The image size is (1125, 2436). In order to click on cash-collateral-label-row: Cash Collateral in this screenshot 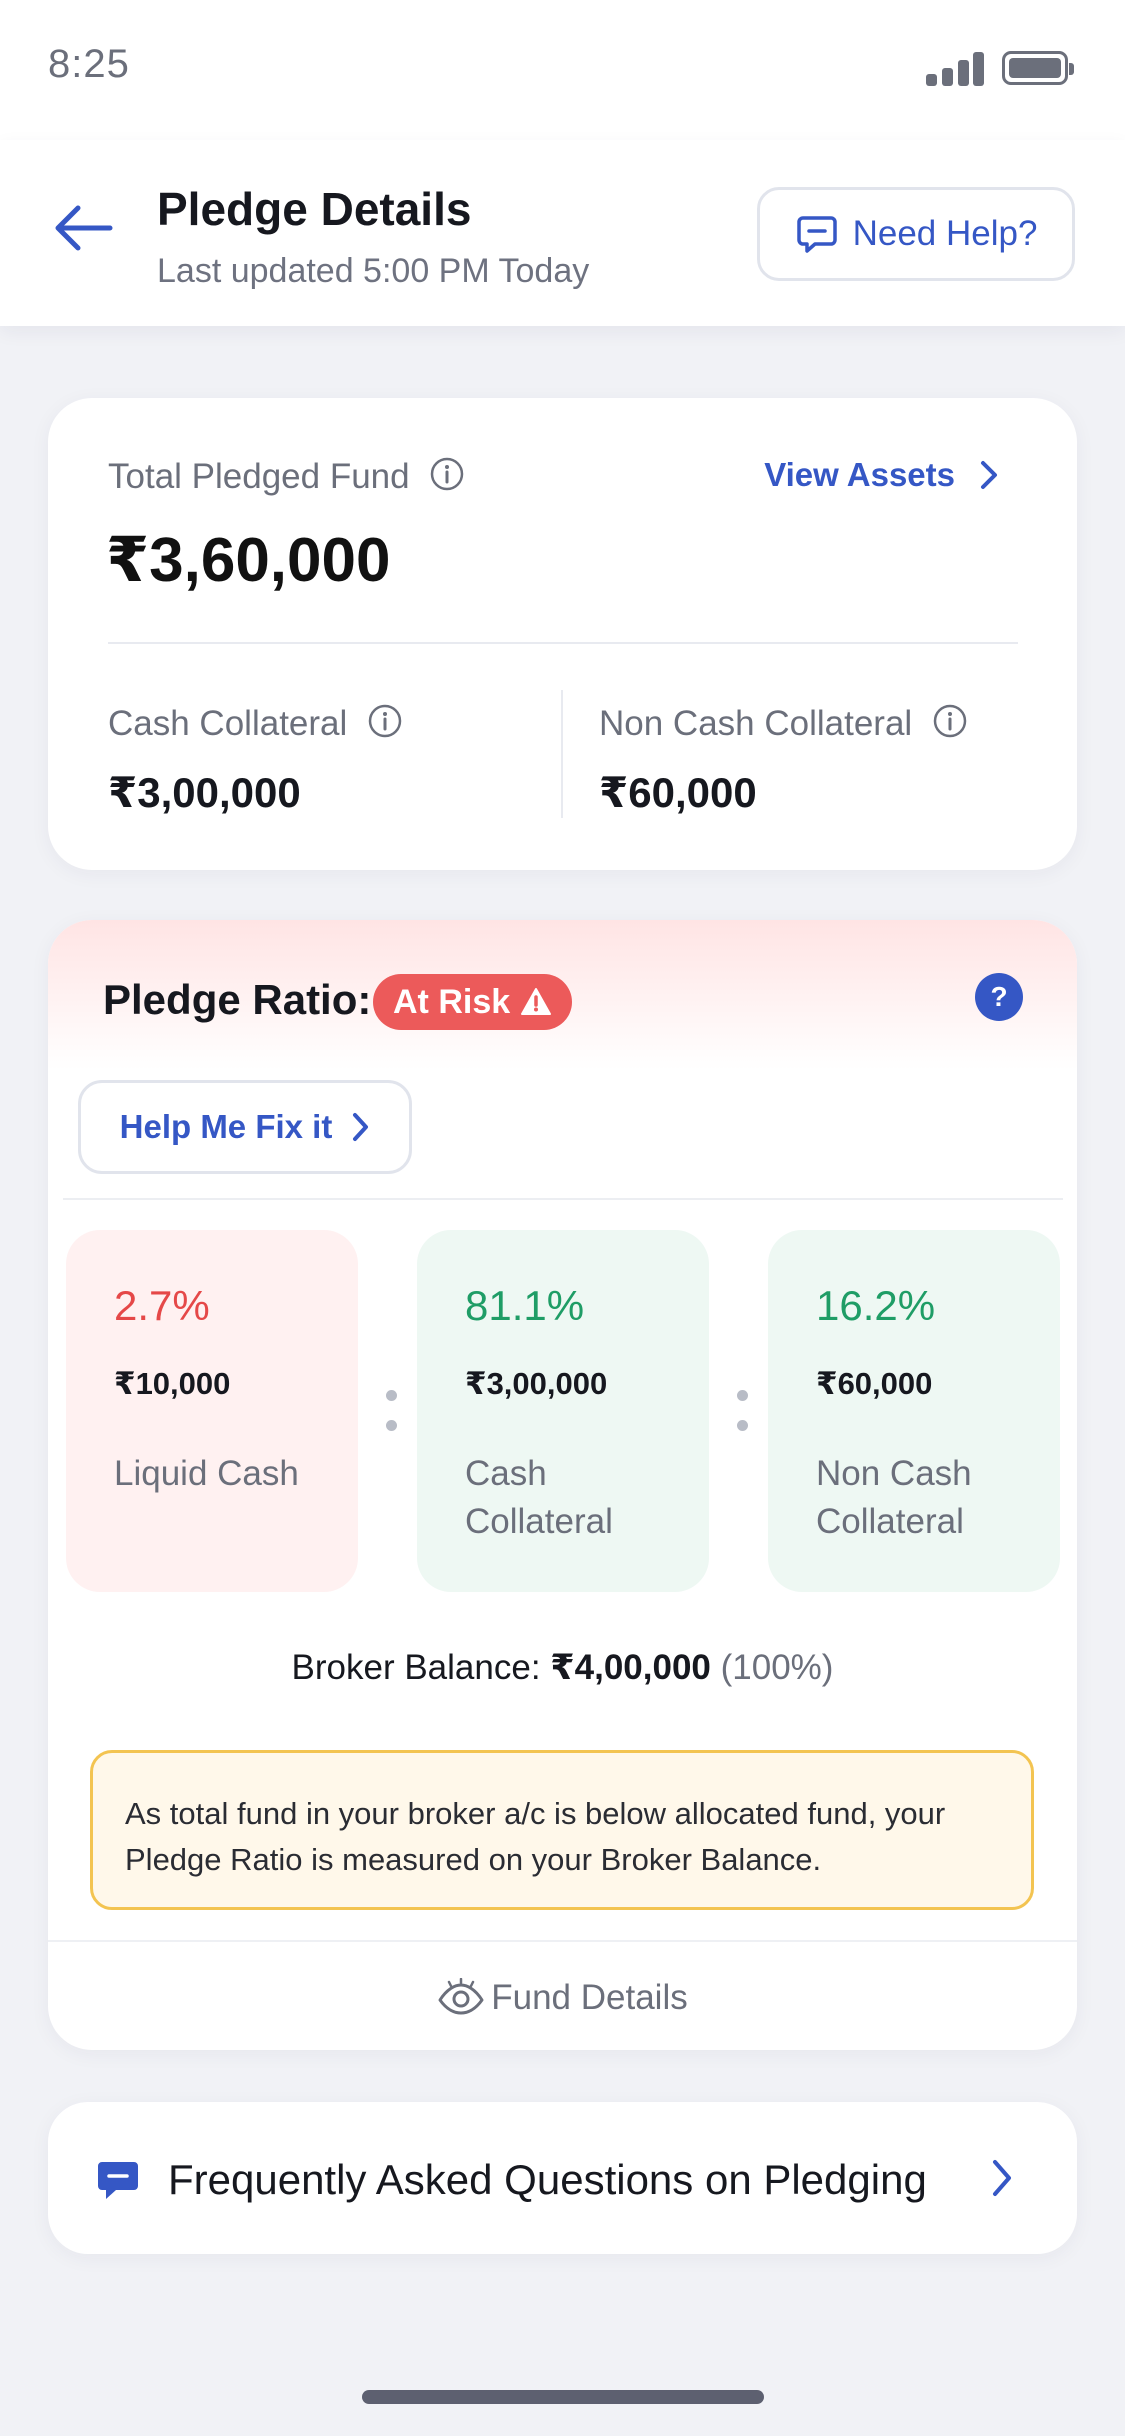, I will do `click(255, 723)`.